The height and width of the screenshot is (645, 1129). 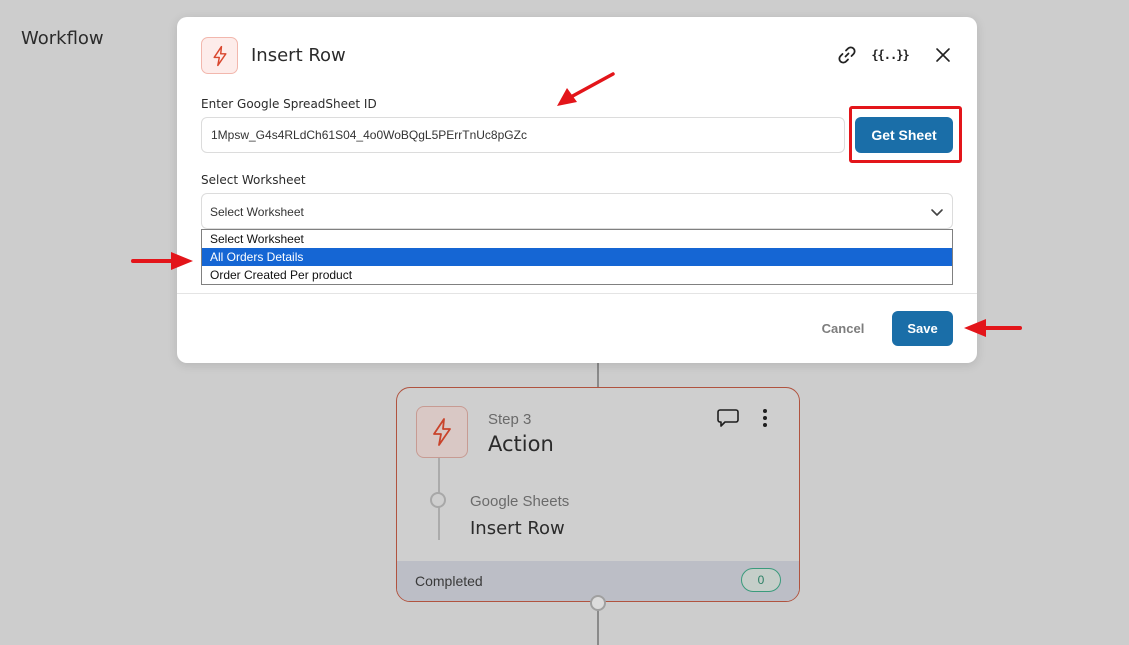 What do you see at coordinates (937, 214) in the screenshot?
I see `chevron-down-icon` at bounding box center [937, 214].